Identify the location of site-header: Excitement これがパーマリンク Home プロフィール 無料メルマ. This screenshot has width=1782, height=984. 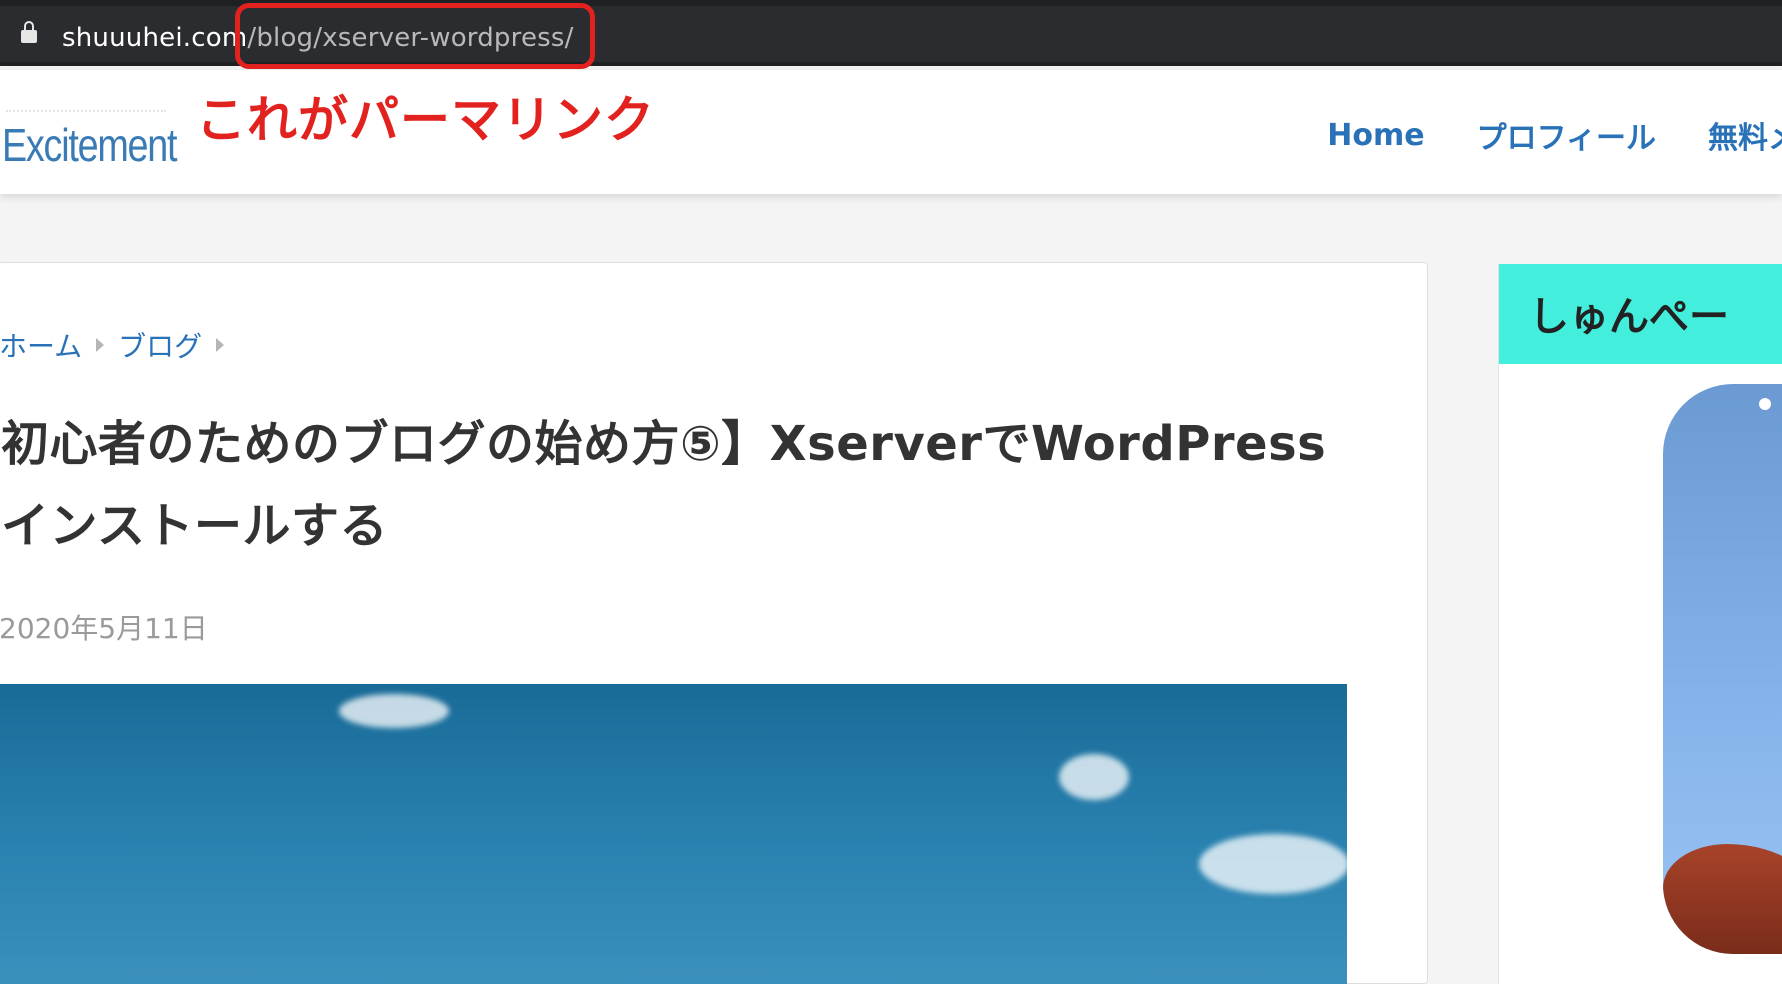
(891, 132).